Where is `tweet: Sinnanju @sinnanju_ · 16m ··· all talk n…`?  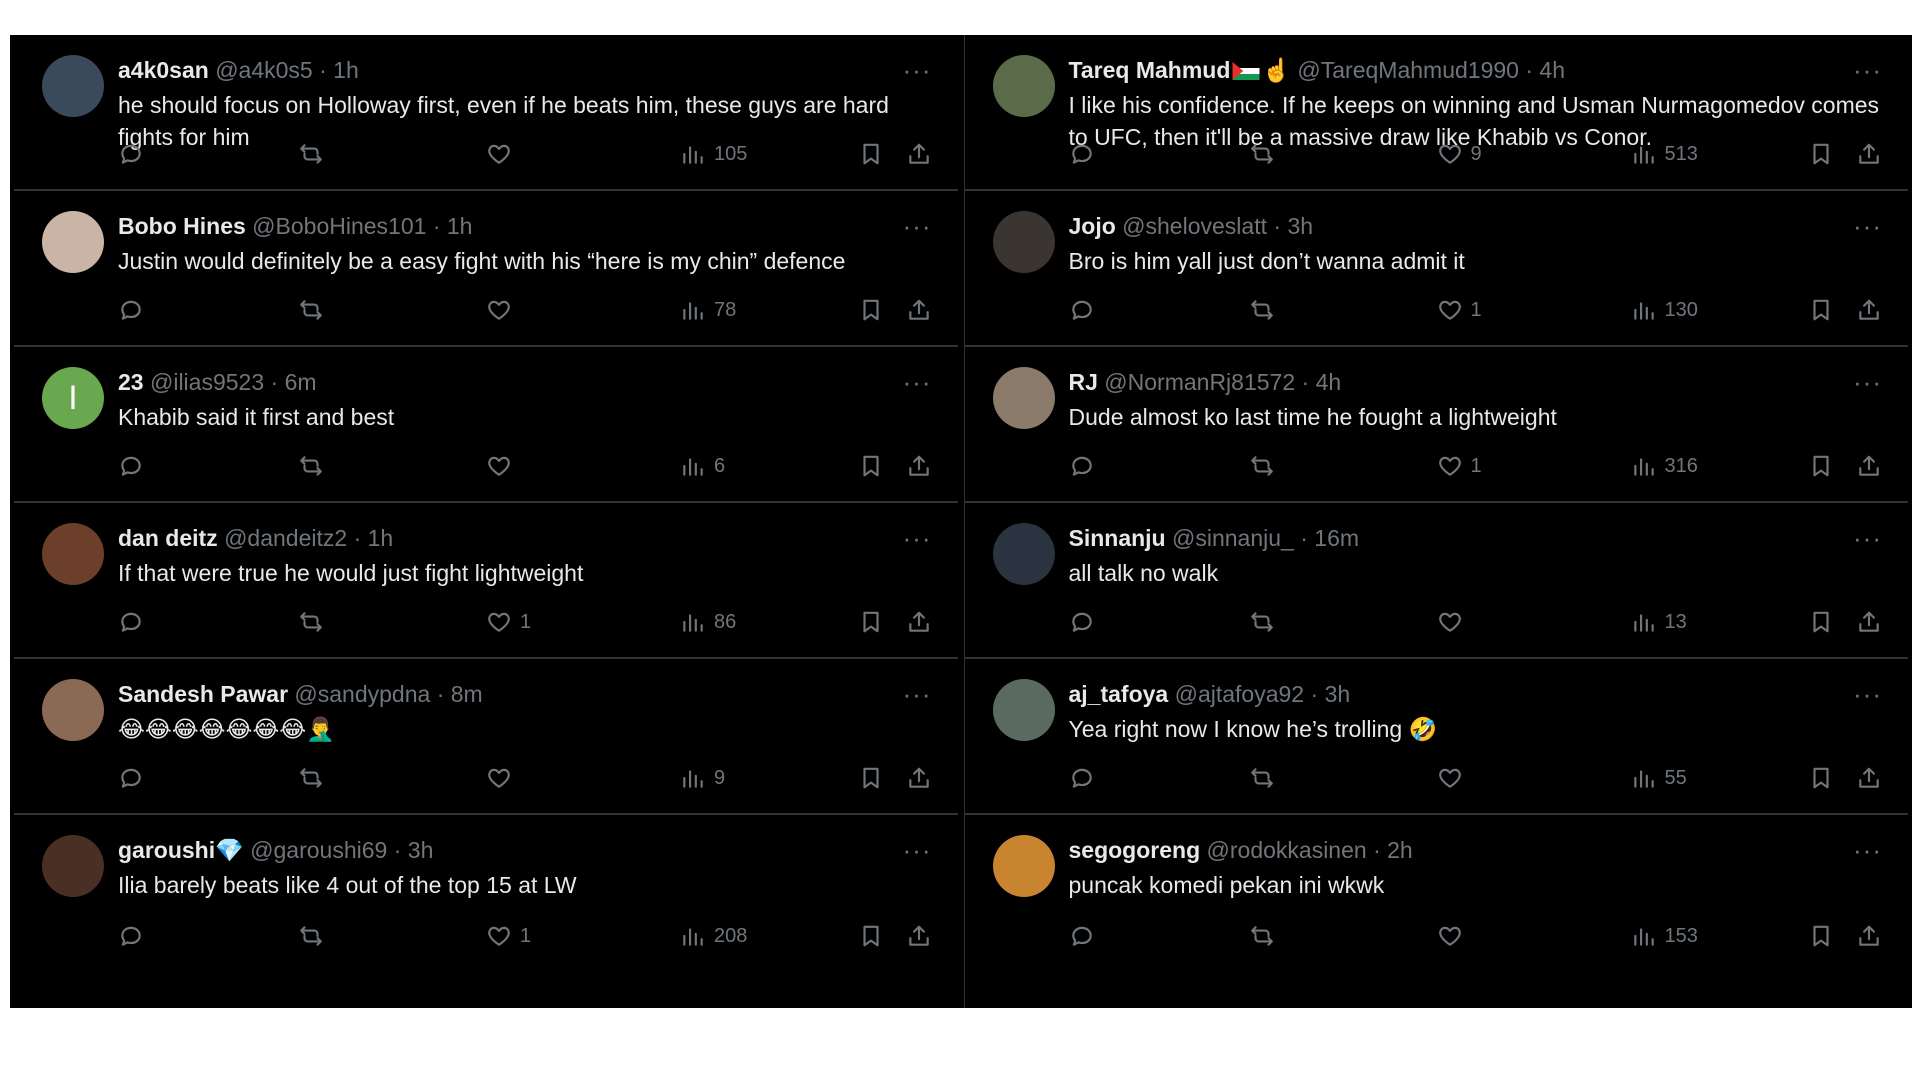 tweet: Sinnanju @sinnanju_ · 16m ··· all talk n… is located at coordinates (1436, 581).